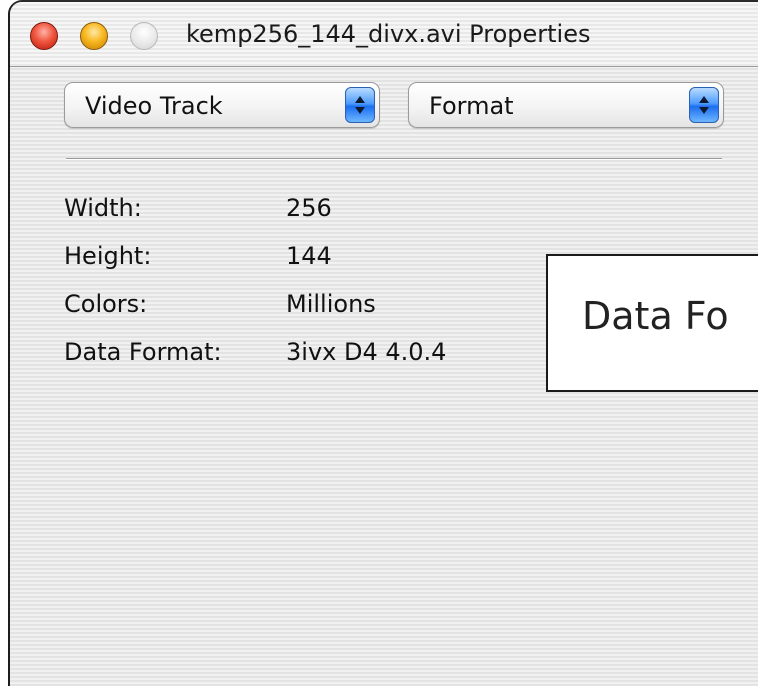  Describe the element at coordinates (309, 208) in the screenshot. I see `width-value: 256` at that location.